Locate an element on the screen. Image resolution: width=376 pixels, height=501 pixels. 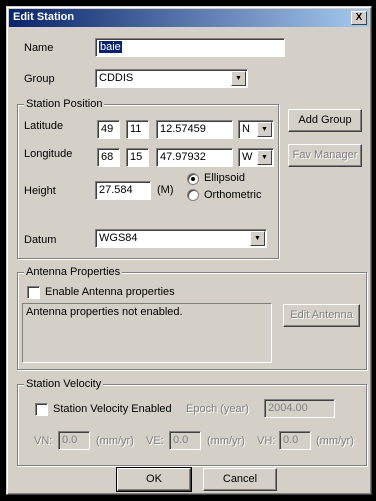
ellipsoid-radio is located at coordinates (193, 179).